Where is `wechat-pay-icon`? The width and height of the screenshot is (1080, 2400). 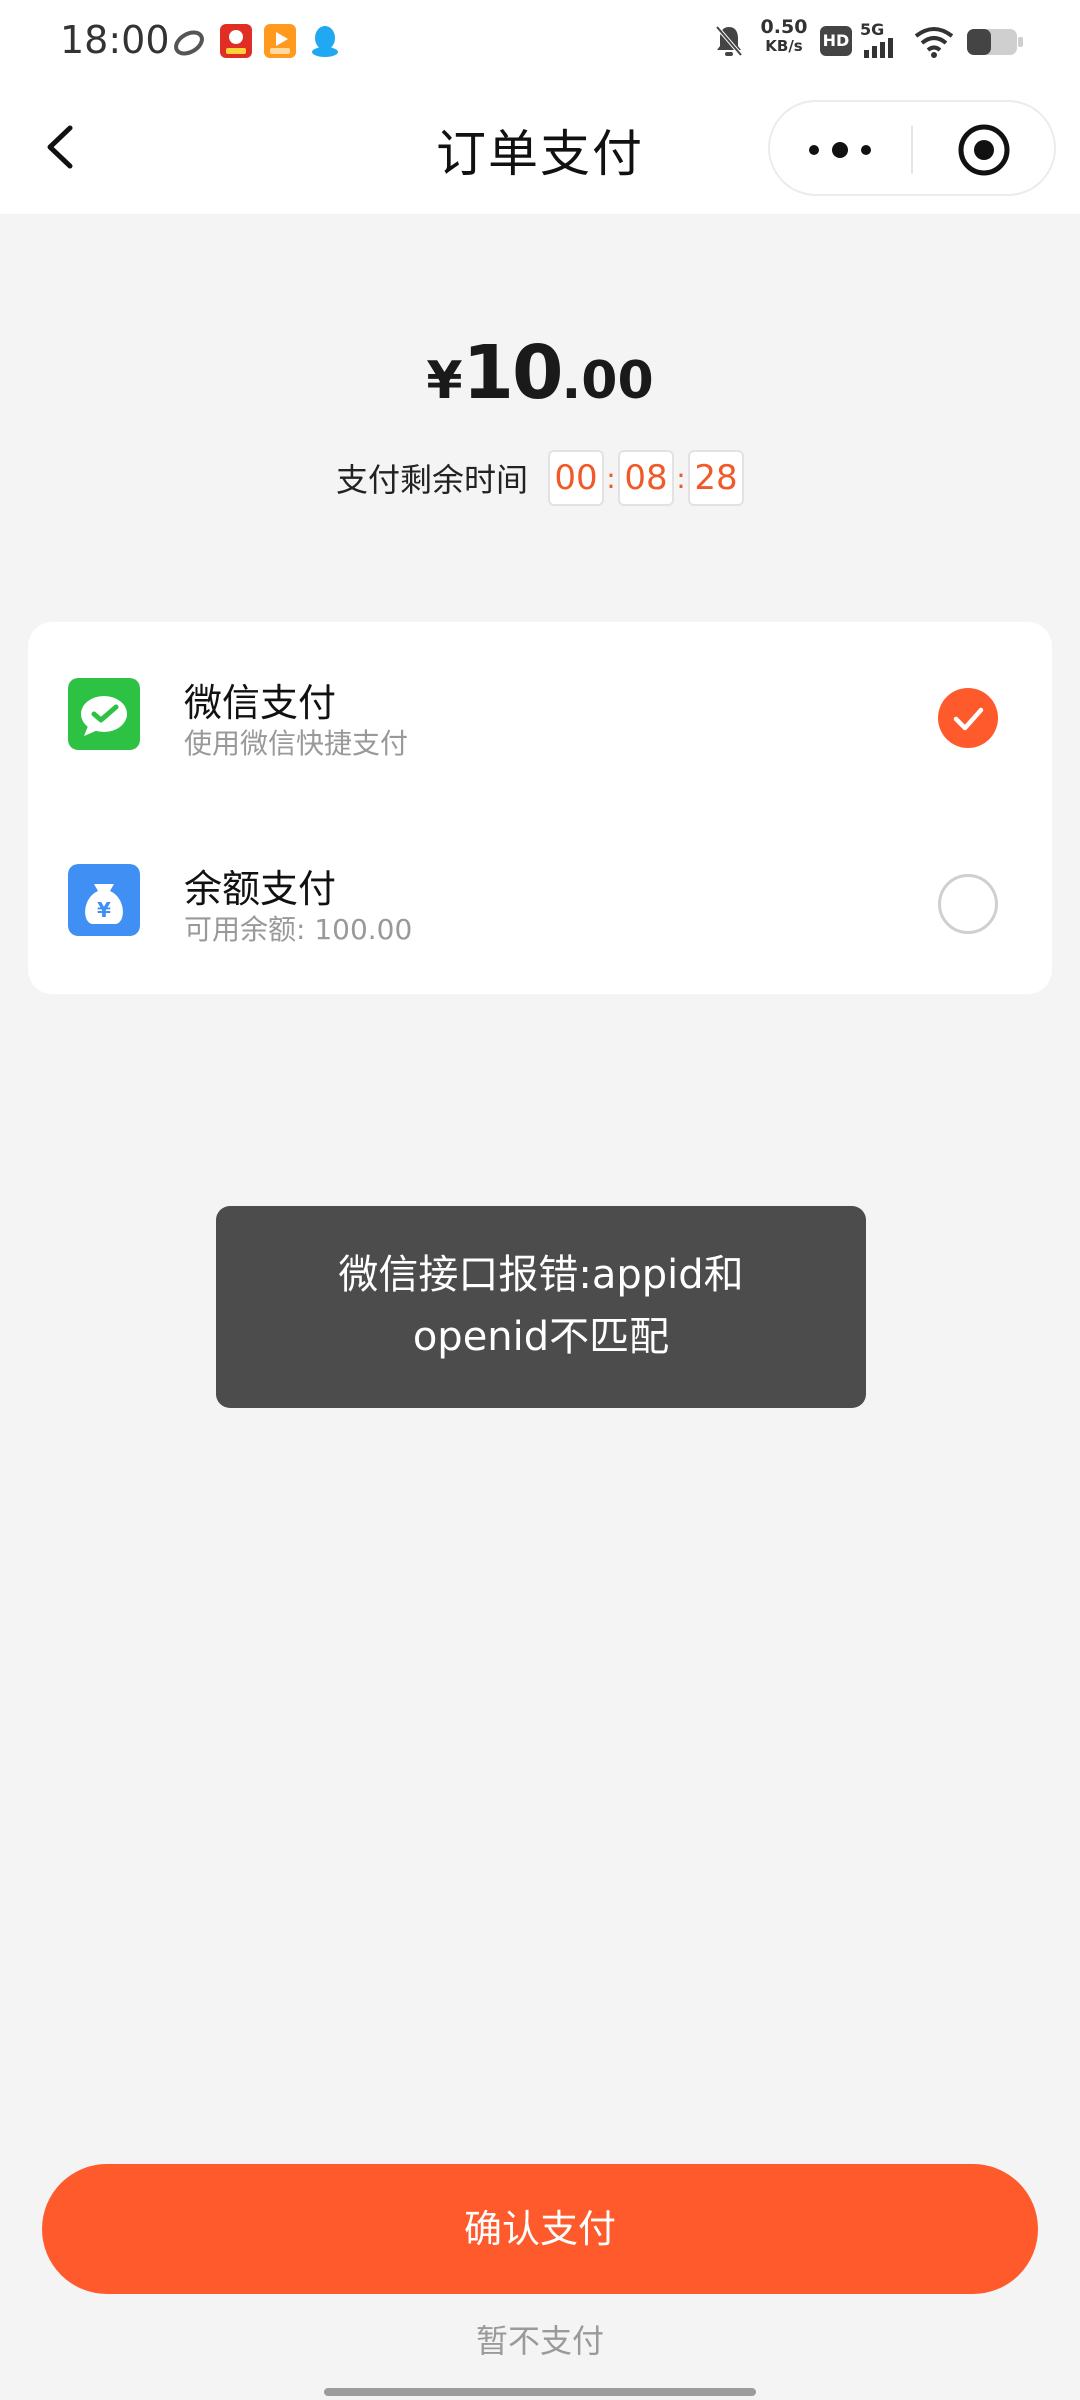 wechat-pay-icon is located at coordinates (104, 714).